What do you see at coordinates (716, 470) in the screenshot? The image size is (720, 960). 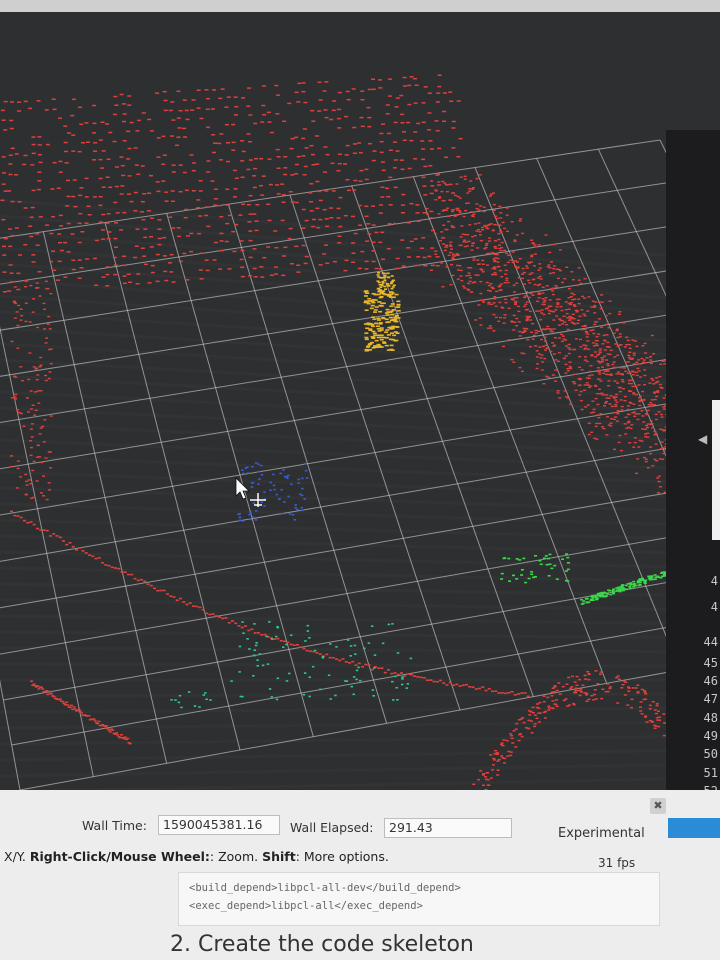 I see `scrollbar-track` at bounding box center [716, 470].